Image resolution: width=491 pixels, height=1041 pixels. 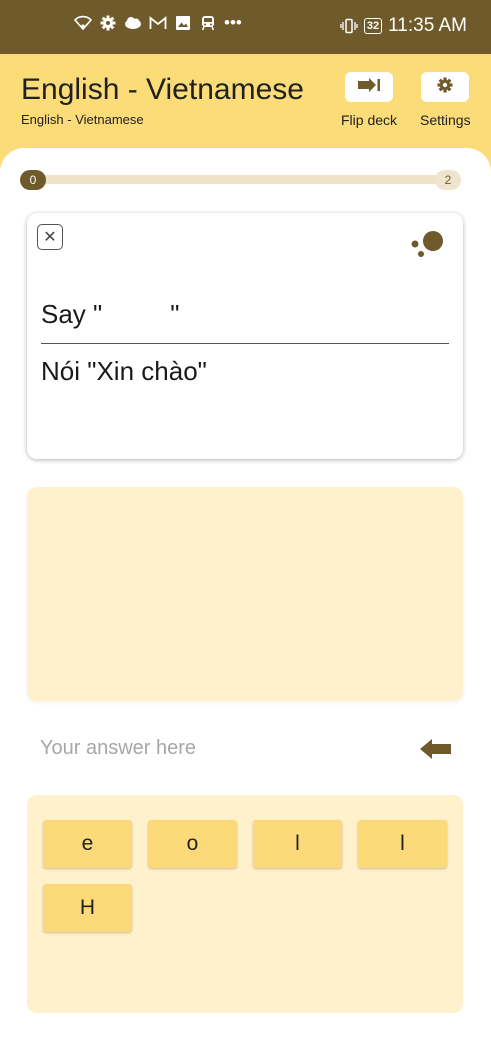 I want to click on letter-tile: o, so click(x=192, y=844).